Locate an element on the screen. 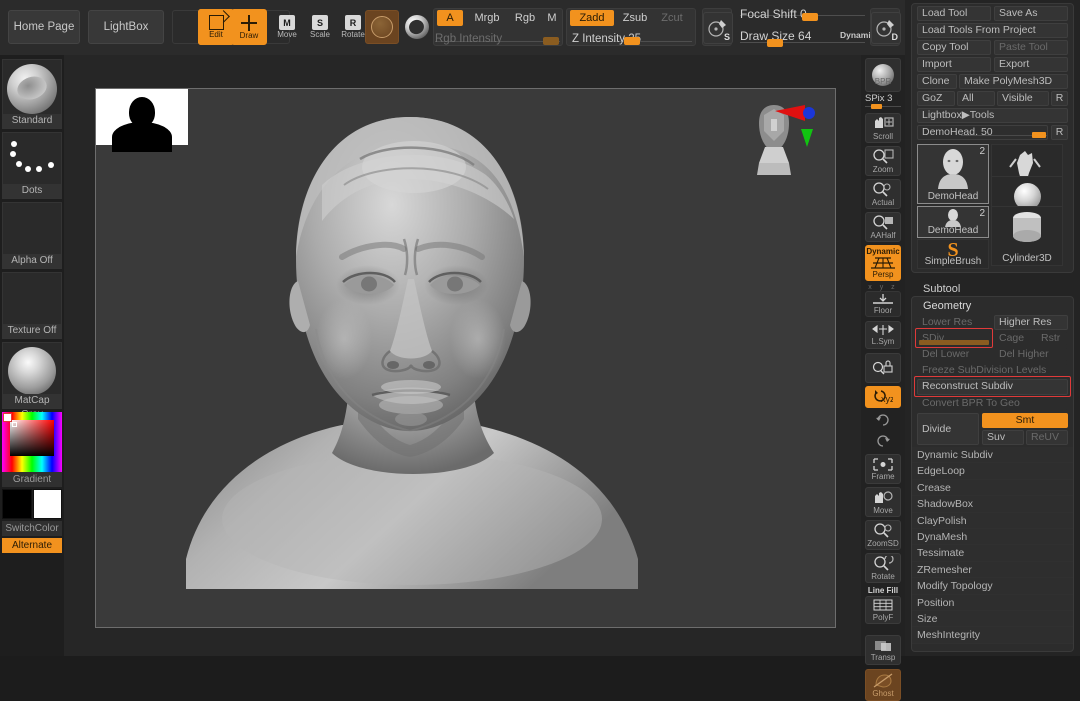  cage-button: Cage is located at coordinates (1014, 338).